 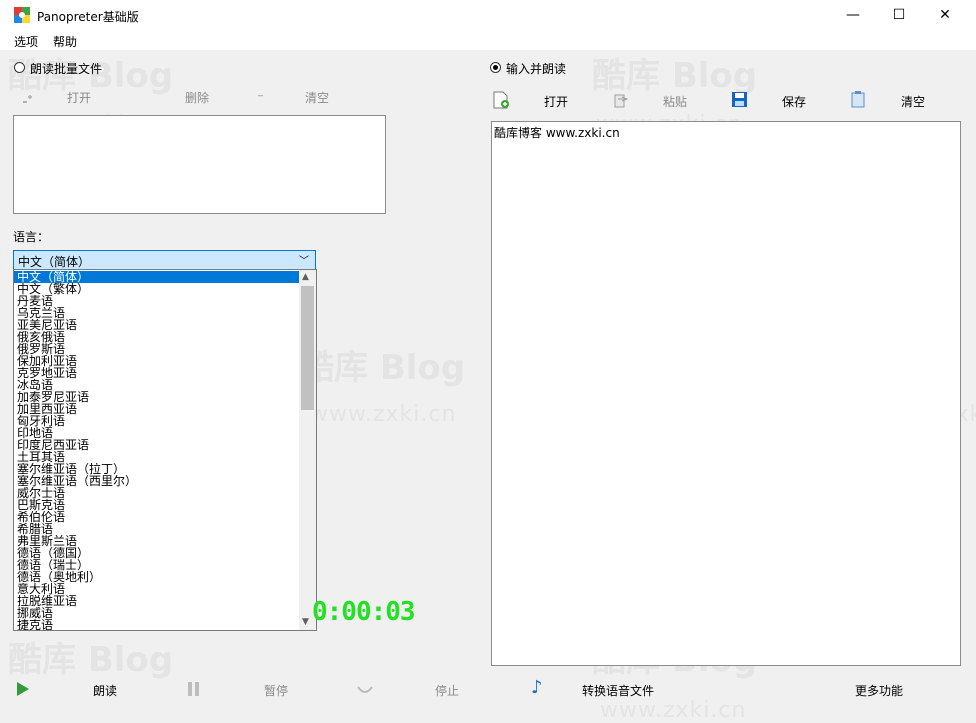 I want to click on close-button: ✕, so click(x=945, y=15).